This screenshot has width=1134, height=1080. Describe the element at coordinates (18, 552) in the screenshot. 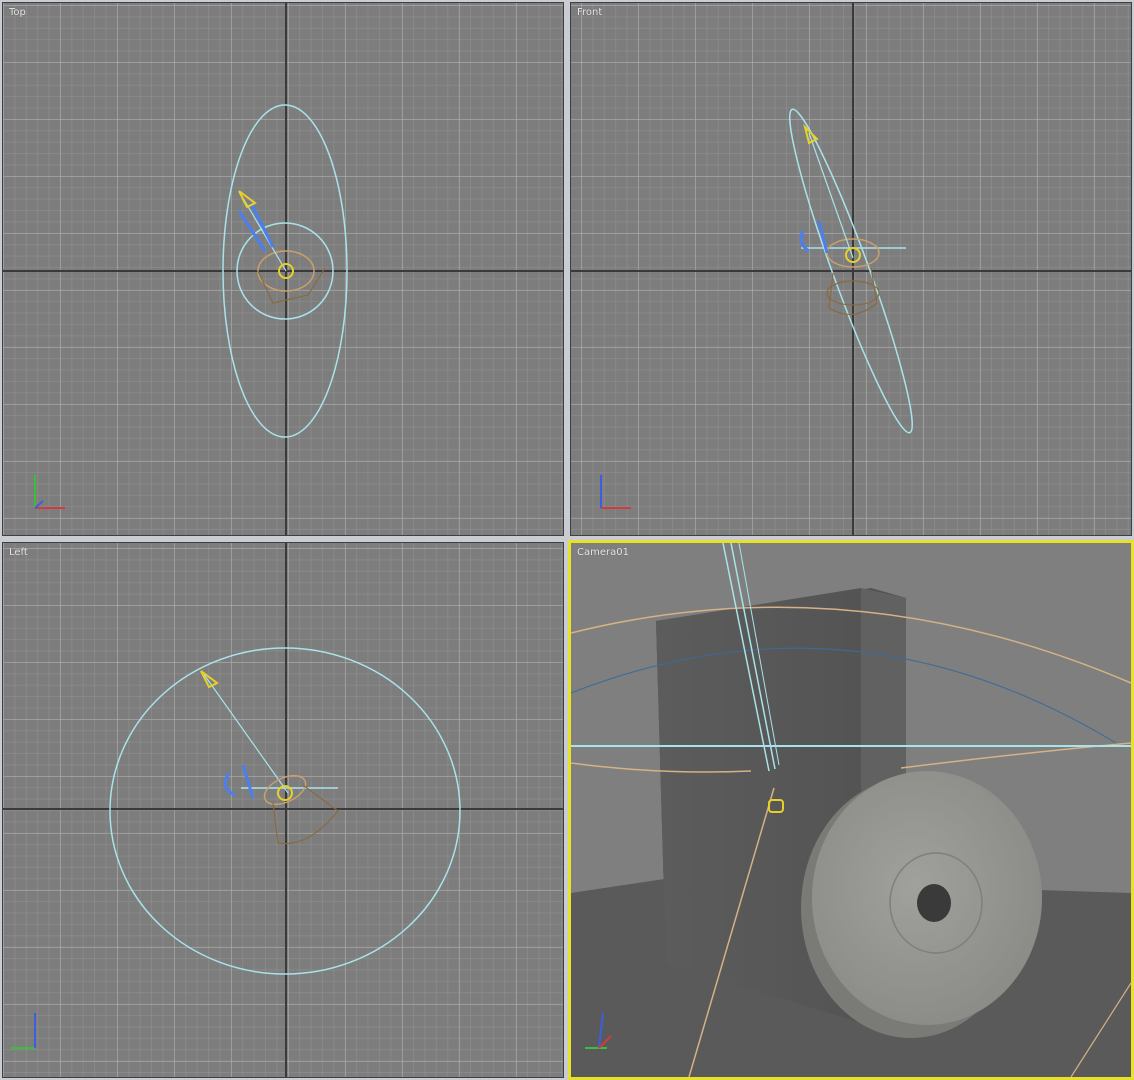

I see `viewport-label-left: Left` at that location.